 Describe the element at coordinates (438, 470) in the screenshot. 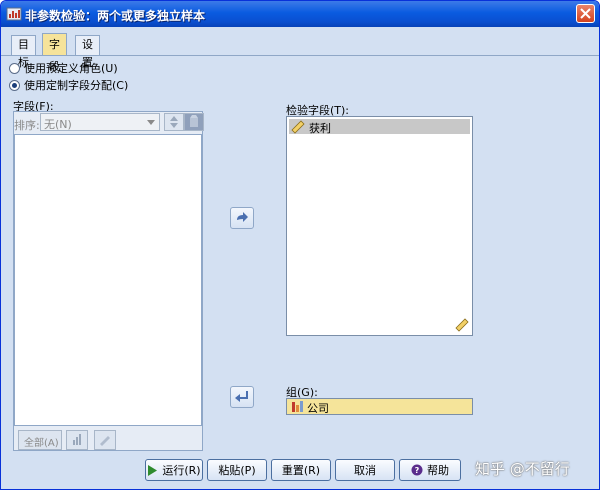

I see `help-button-label: 帮助` at that location.